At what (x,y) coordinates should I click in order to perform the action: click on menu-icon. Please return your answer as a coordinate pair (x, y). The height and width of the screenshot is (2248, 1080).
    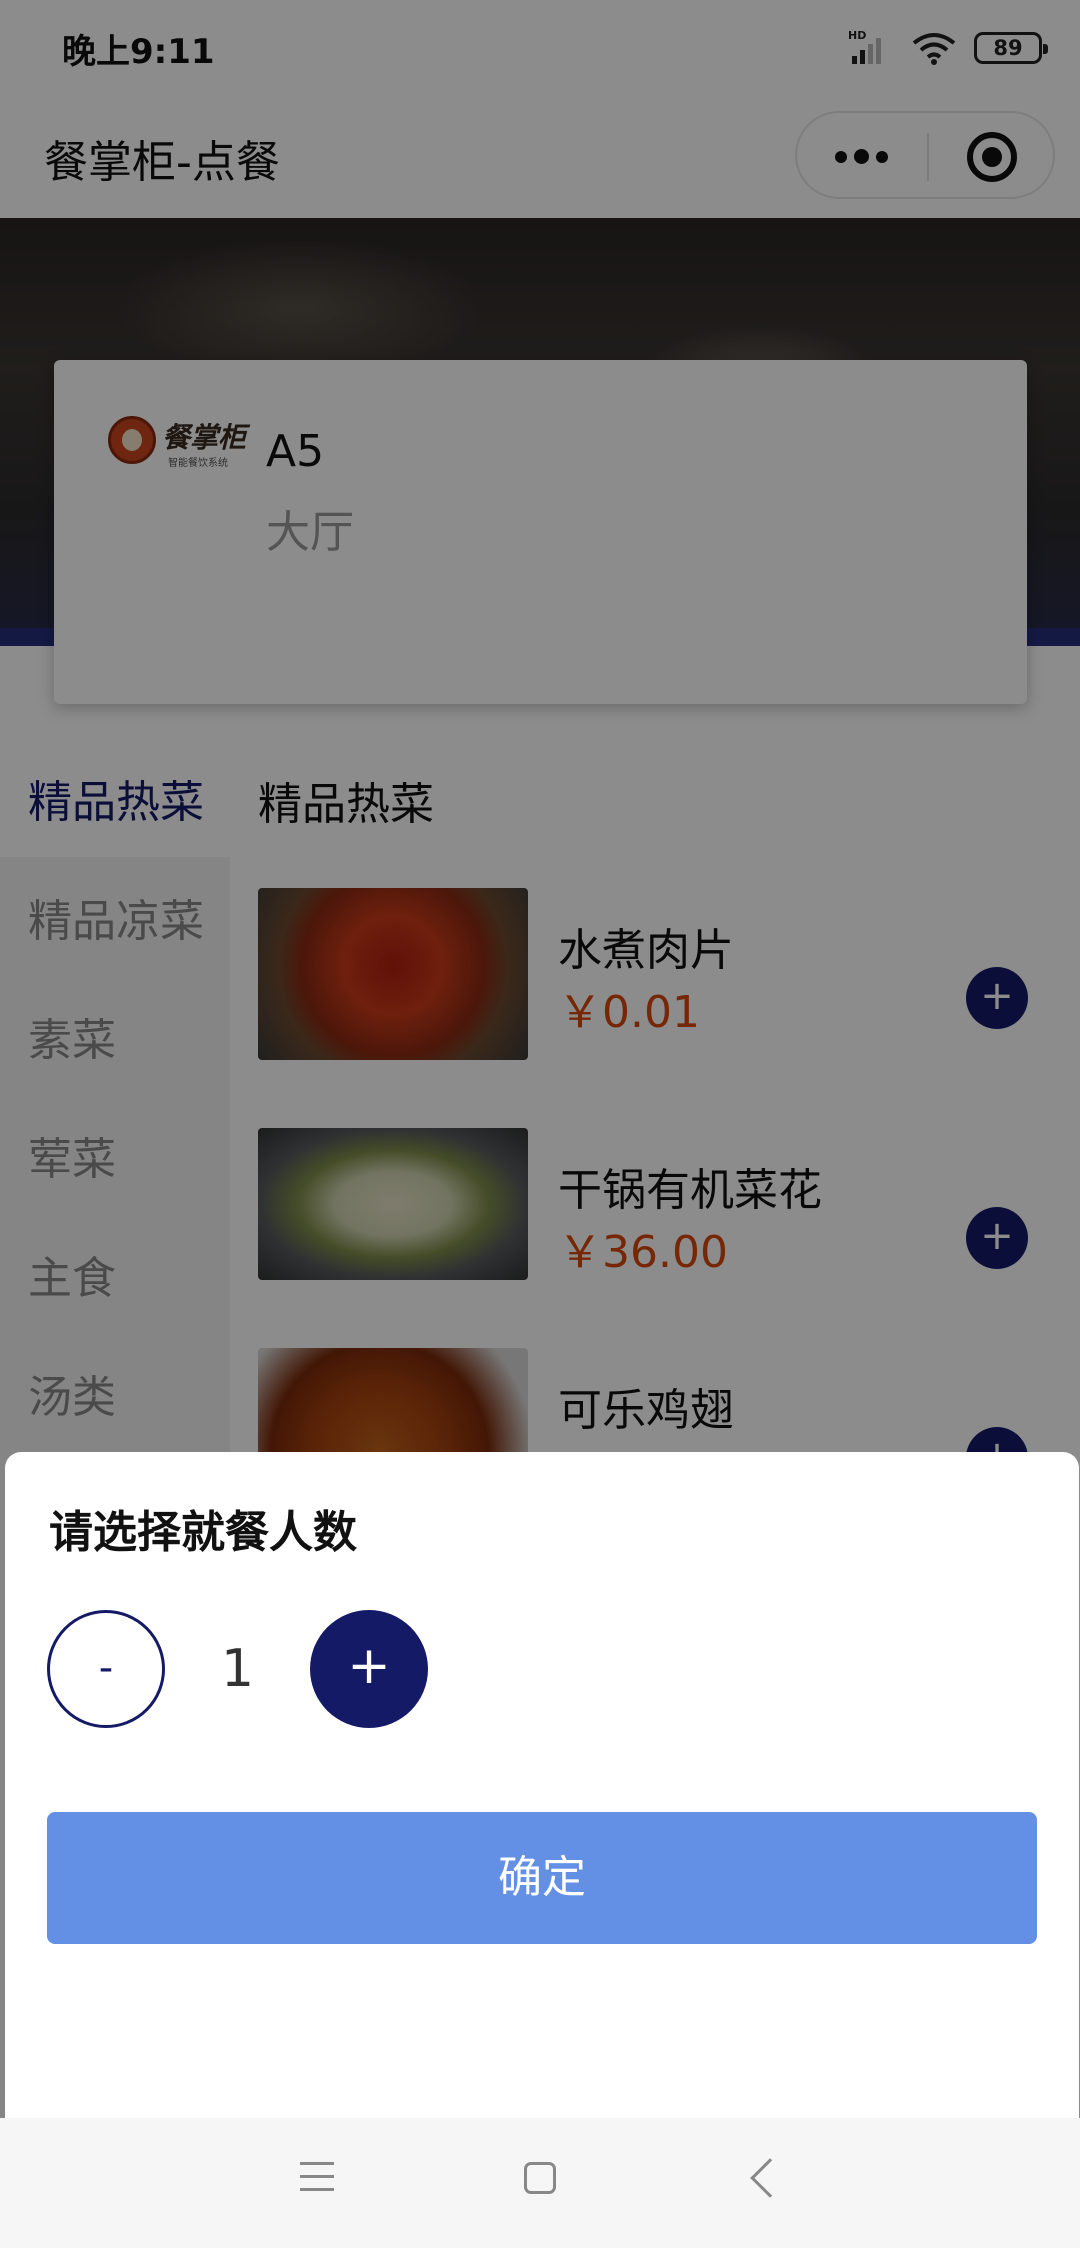
    Looking at the image, I should click on (317, 2177).